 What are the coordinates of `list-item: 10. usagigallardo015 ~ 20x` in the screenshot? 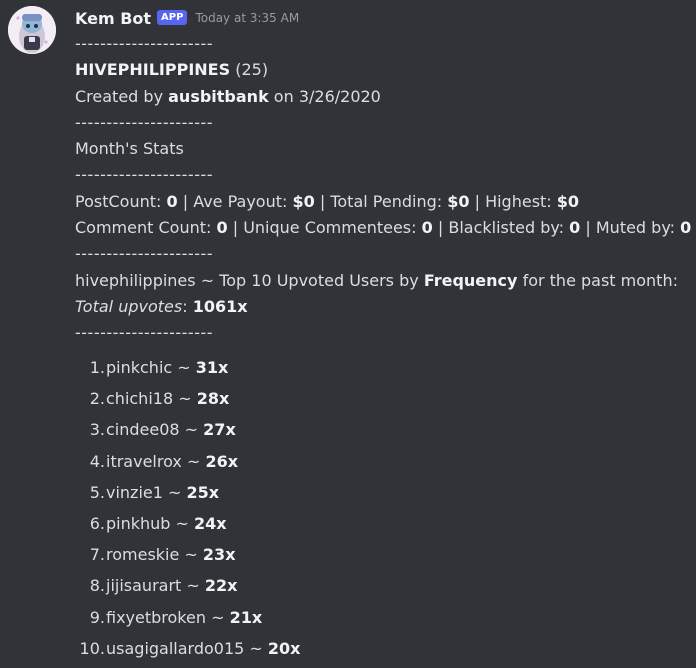 It's located at (385, 648).